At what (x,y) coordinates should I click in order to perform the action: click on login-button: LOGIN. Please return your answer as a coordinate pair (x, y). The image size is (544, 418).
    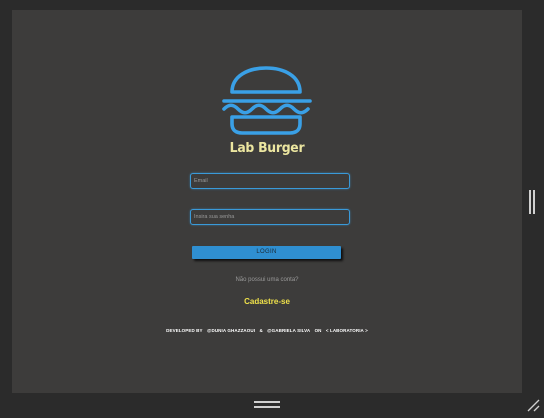
    Looking at the image, I should click on (266, 252).